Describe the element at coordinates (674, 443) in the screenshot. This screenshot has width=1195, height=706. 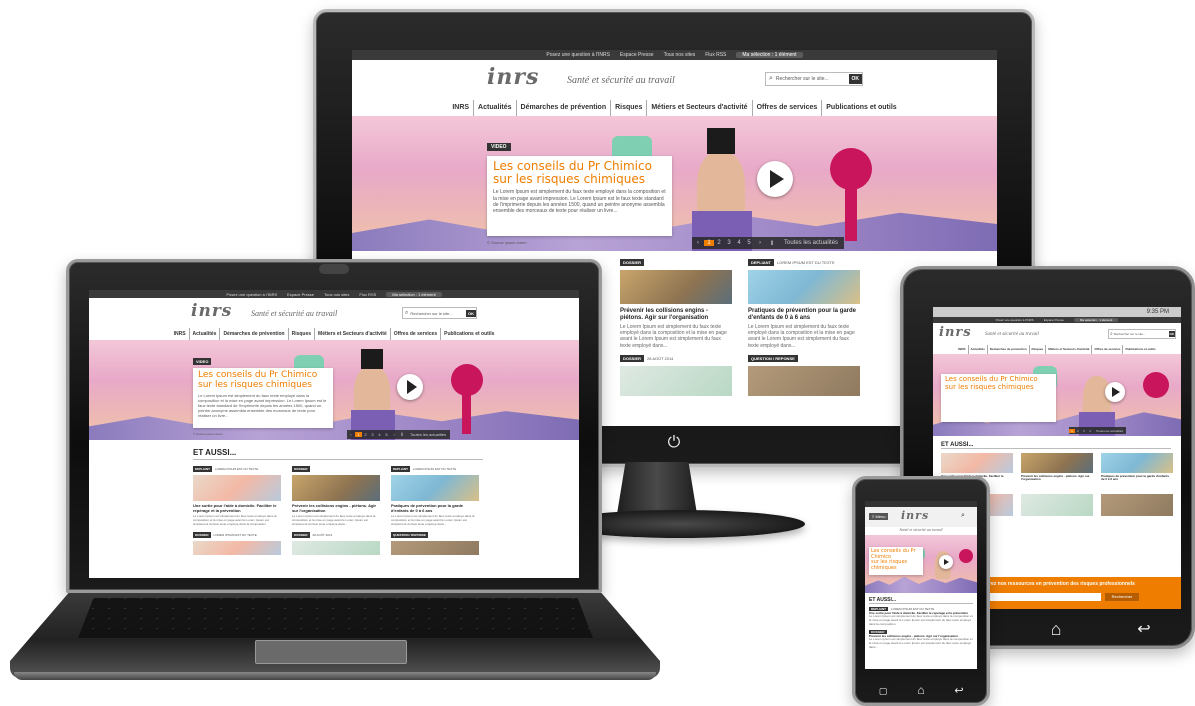
I see `power-icon: ⏻` at that location.